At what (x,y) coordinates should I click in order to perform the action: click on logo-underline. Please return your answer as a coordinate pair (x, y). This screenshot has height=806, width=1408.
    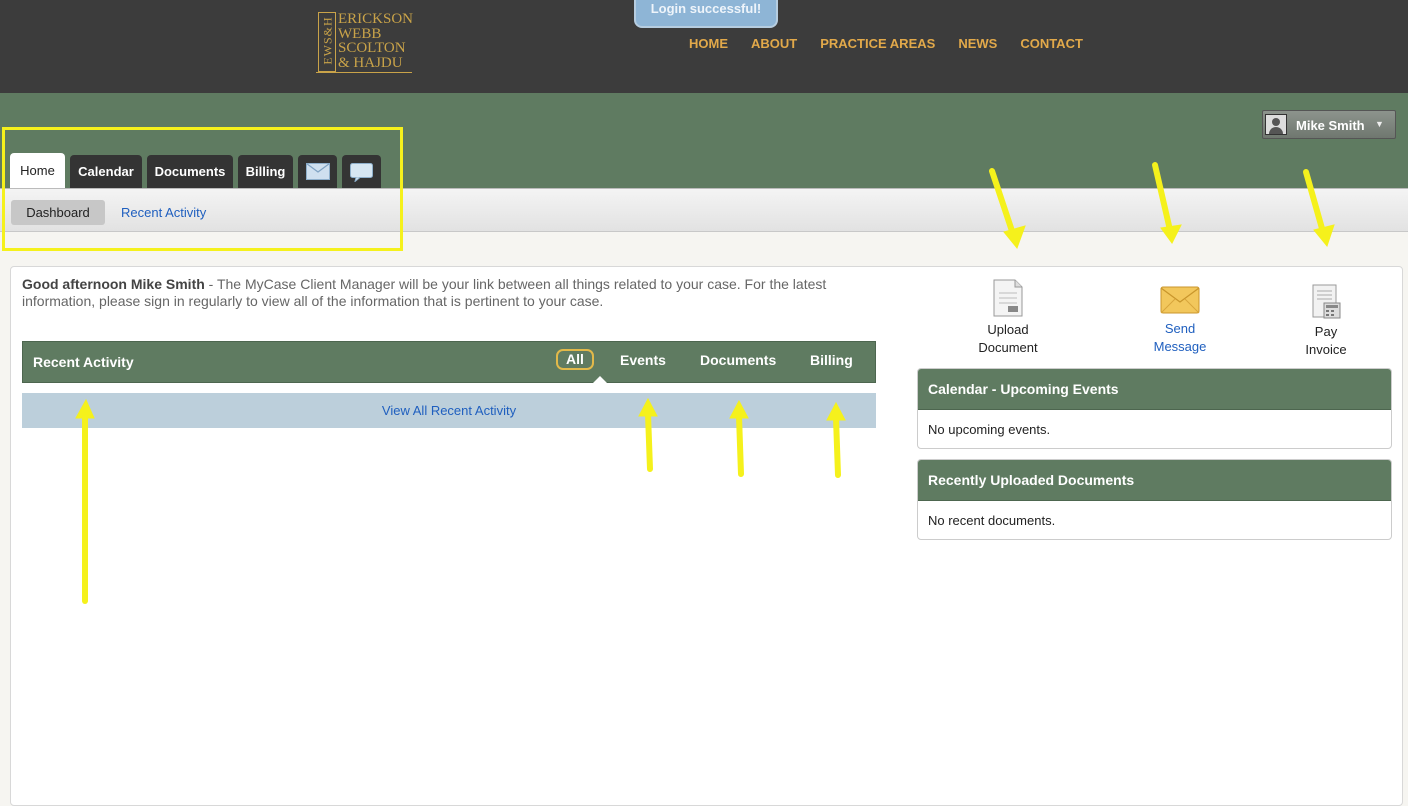
    Looking at the image, I should click on (364, 72).